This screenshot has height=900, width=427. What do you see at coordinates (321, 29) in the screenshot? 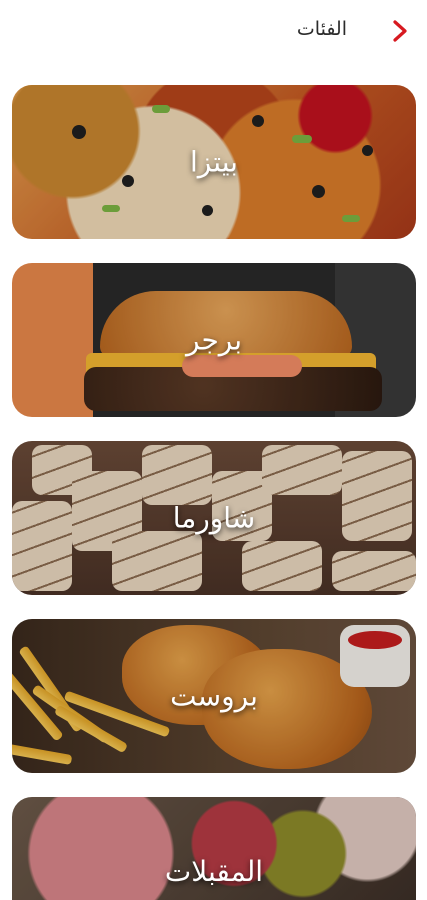
I see `page-title: الفئات` at bounding box center [321, 29].